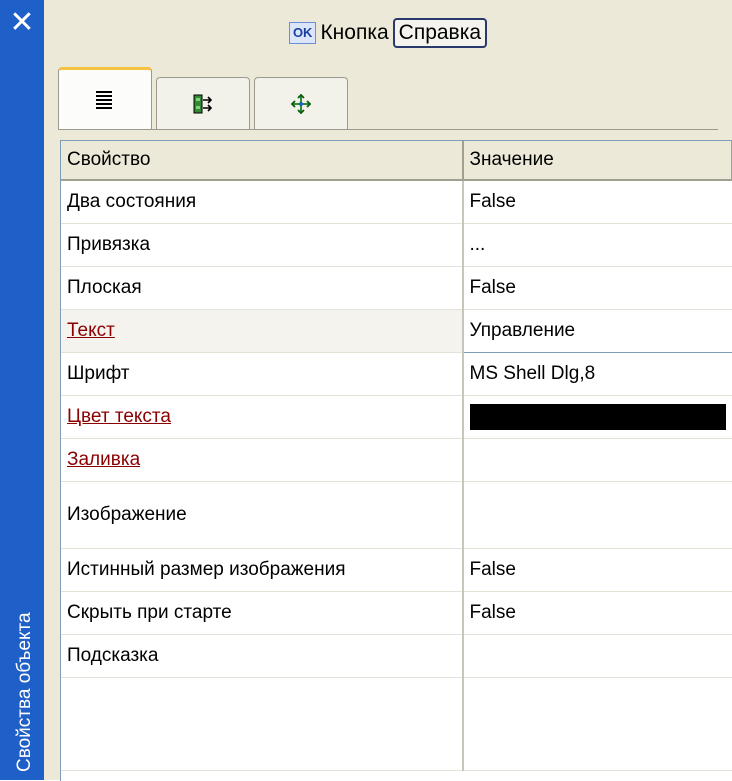 The width and height of the screenshot is (732, 781). I want to click on layout-arrows-icon, so click(301, 104).